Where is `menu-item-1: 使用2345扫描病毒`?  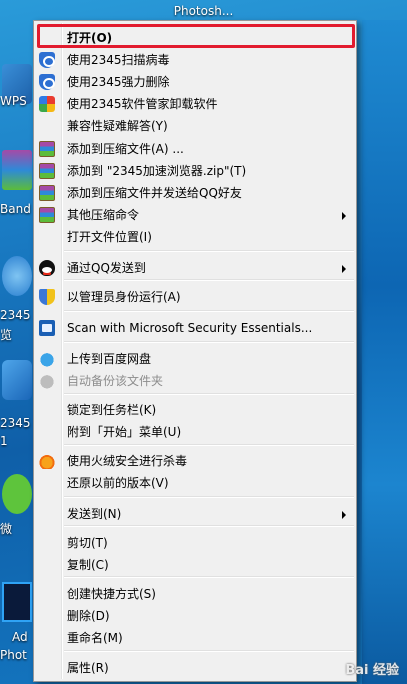 menu-item-1: 使用2345扫描病毒 is located at coordinates (195, 60).